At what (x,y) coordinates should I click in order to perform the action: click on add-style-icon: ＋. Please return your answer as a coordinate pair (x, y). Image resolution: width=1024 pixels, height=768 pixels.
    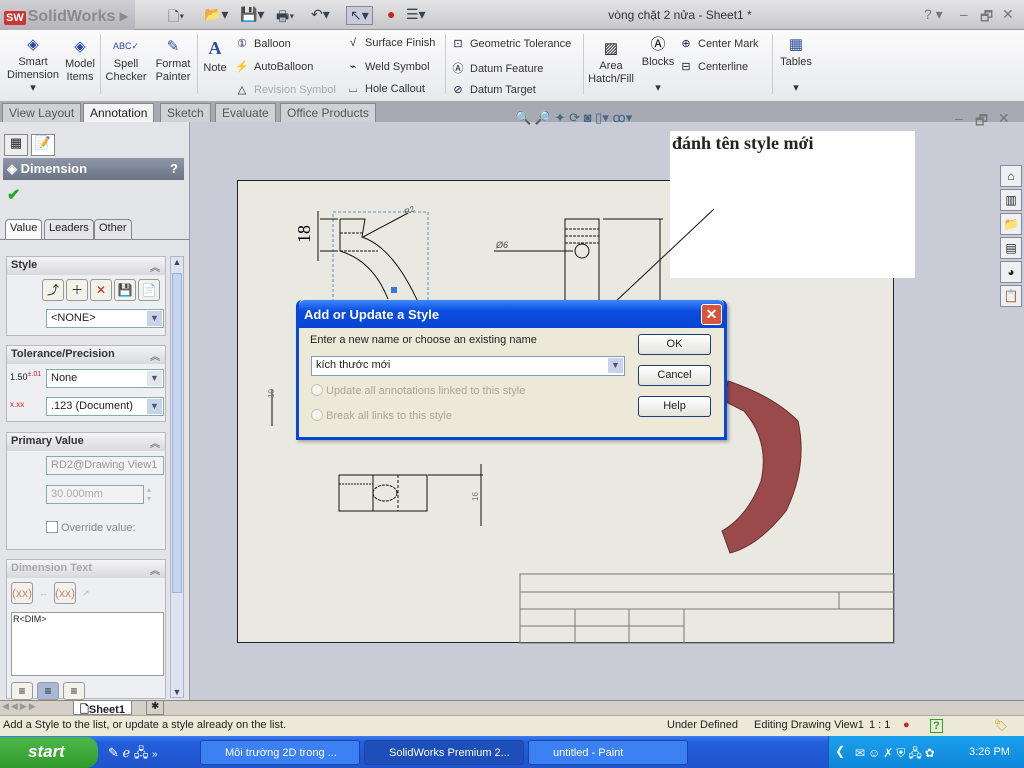
    Looking at the image, I should click on (77, 290).